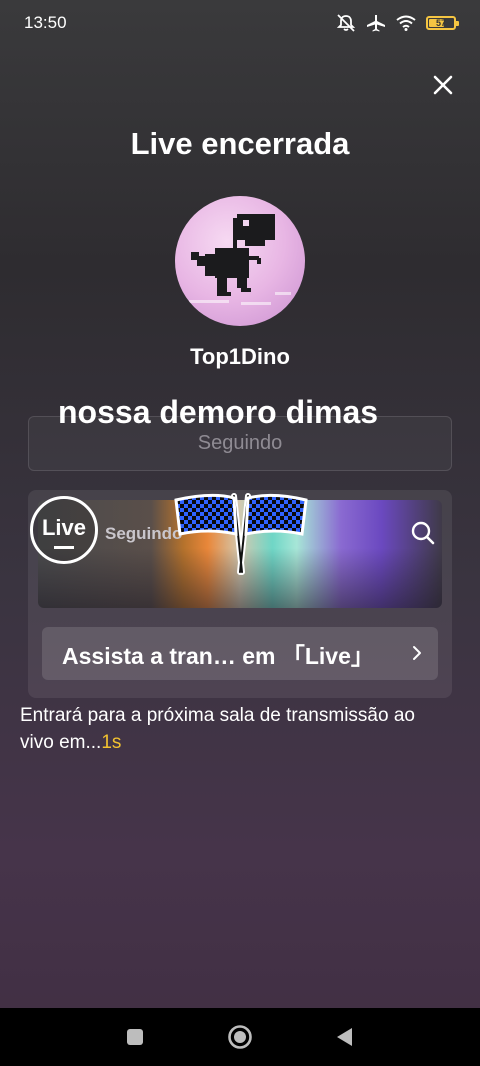  Describe the element at coordinates (64, 547) in the screenshot. I see `live-logo-underline` at that location.